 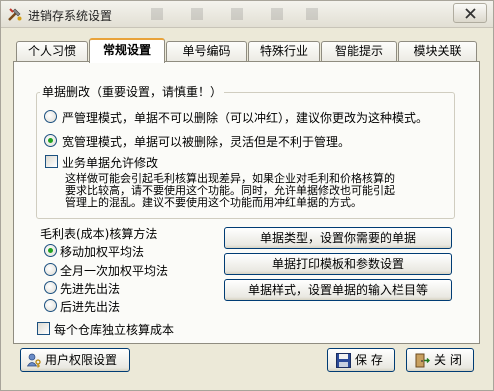 What do you see at coordinates (234, 14) in the screenshot?
I see `faded-toolbar-icons` at bounding box center [234, 14].